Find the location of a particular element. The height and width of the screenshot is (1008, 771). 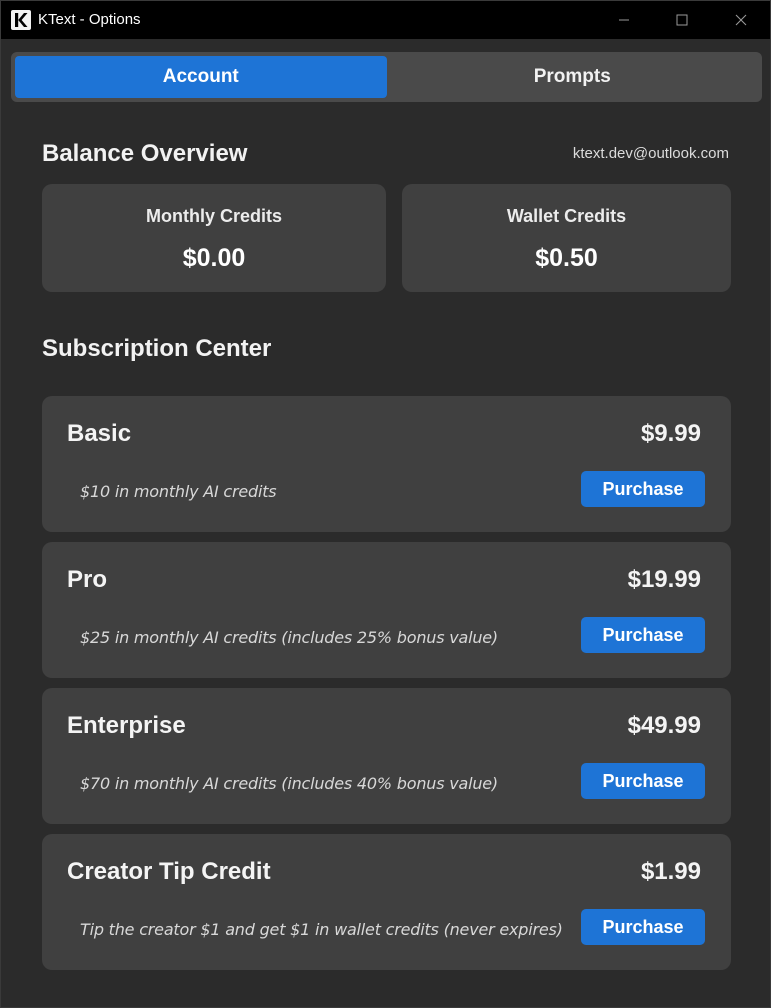

monthly-credits-card: Monthly Credits $0.00 is located at coordinates (214, 238).